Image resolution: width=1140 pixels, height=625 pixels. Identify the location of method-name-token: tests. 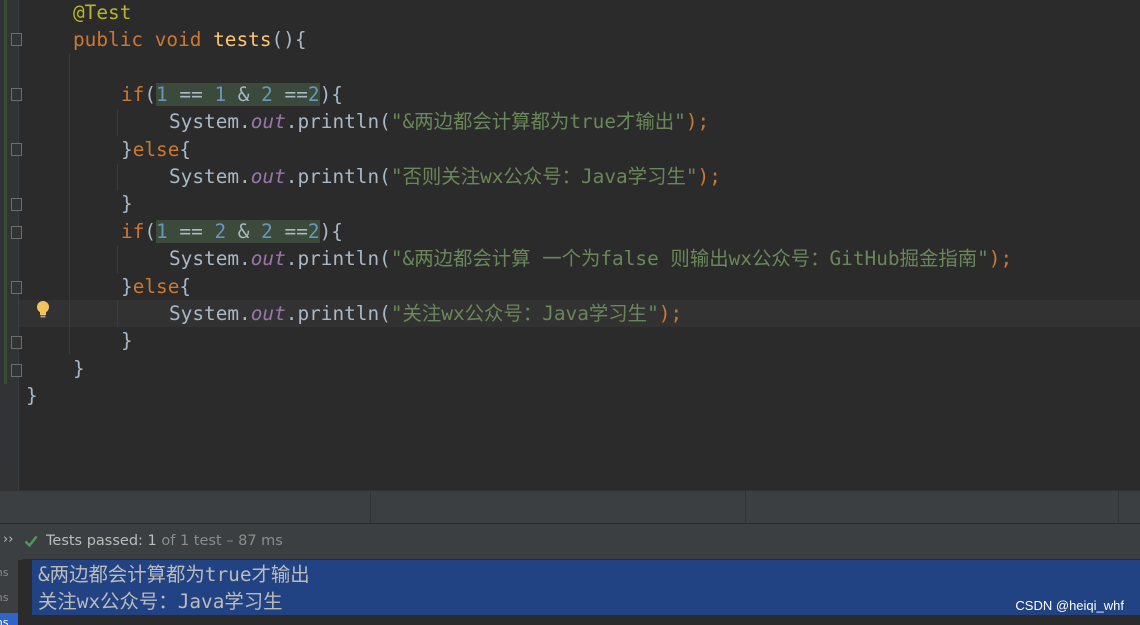
(242, 39).